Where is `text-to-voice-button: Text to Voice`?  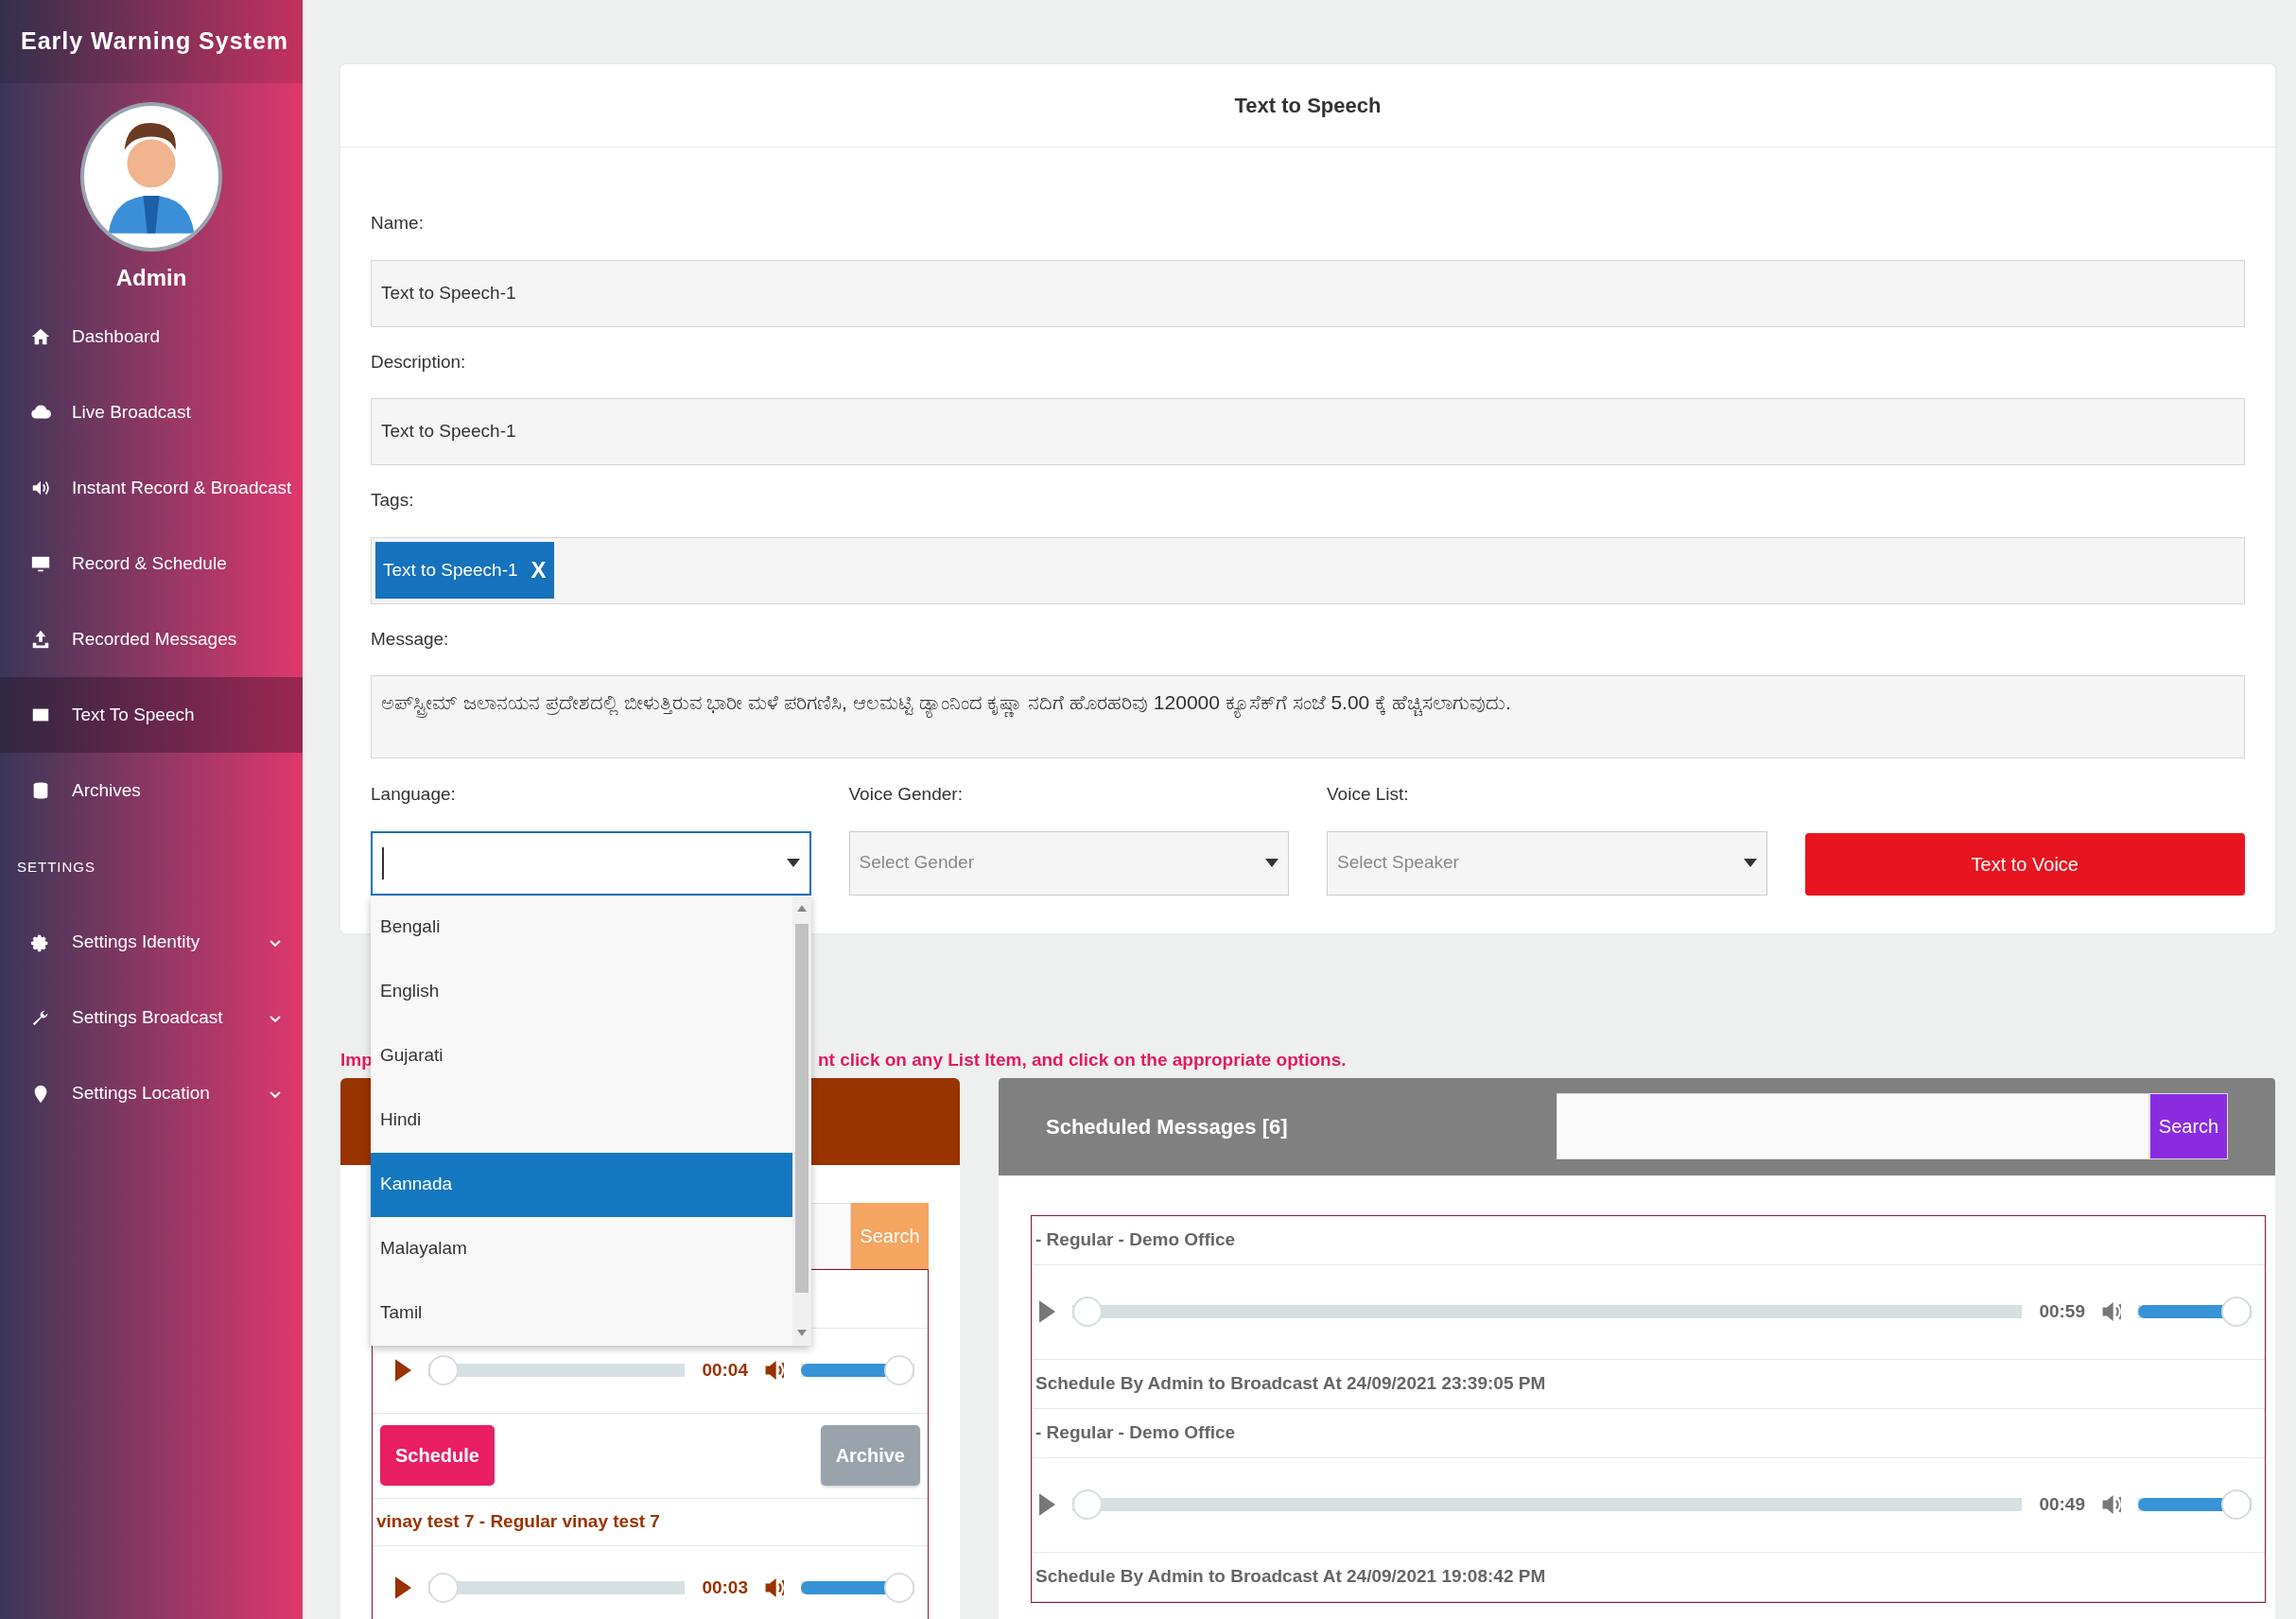 text-to-voice-button: Text to Voice is located at coordinates (2025, 864).